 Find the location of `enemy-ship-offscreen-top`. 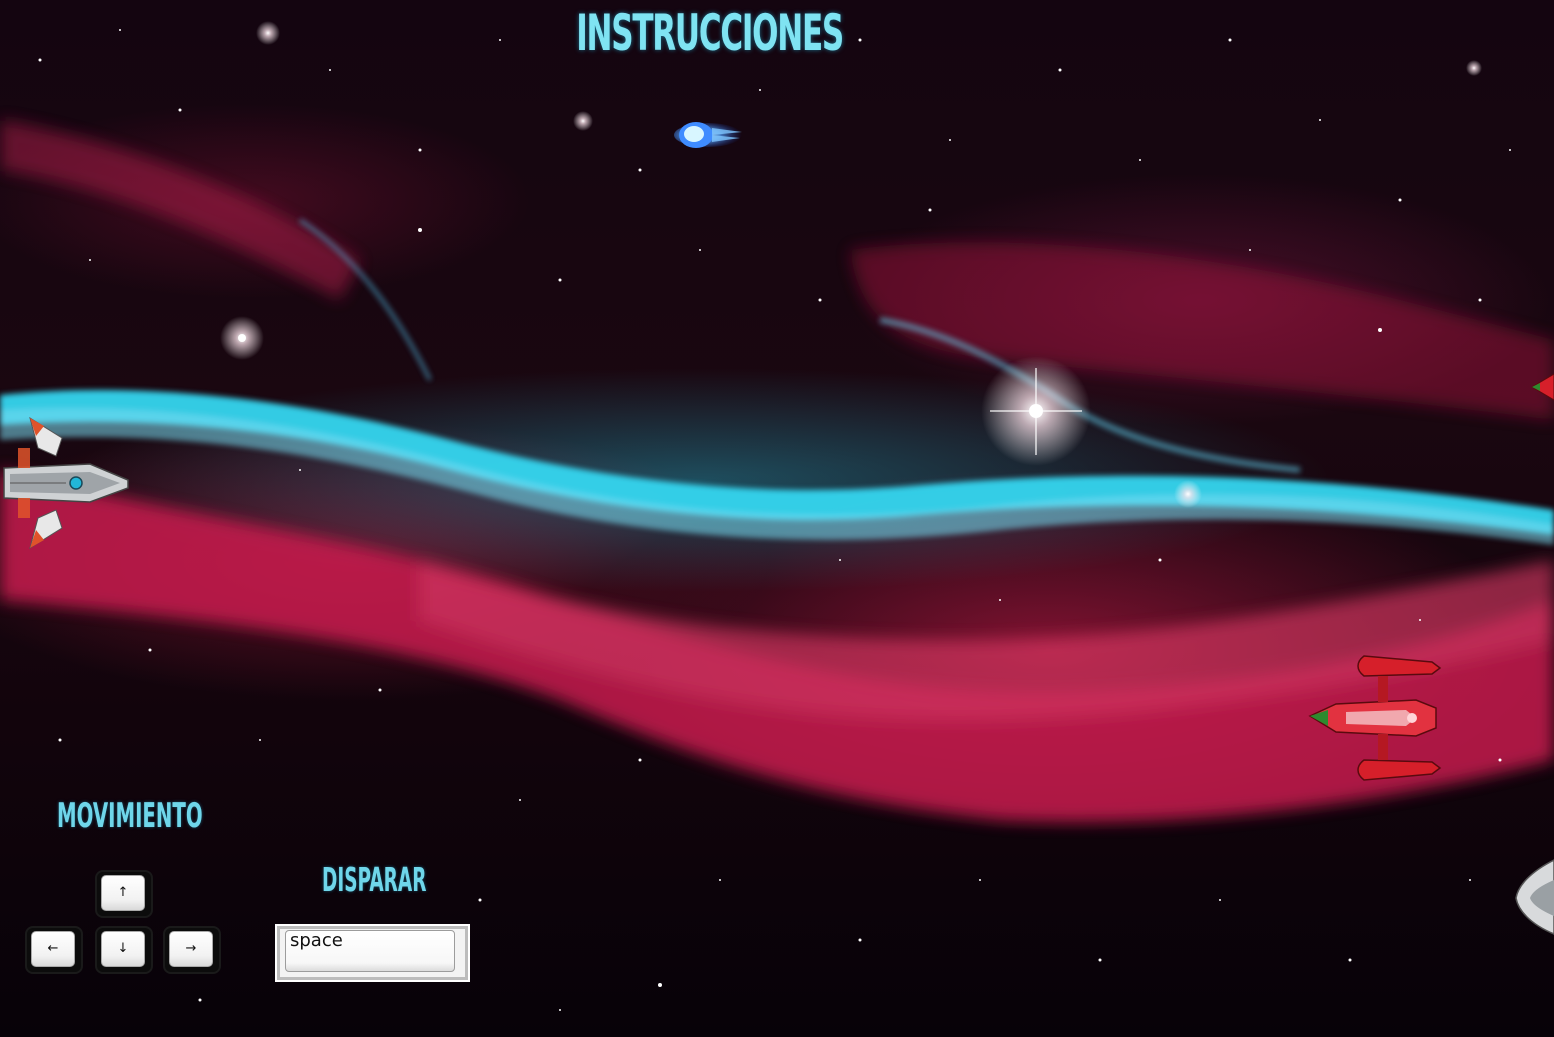

enemy-ship-offscreen-top is located at coordinates (1543, 387).